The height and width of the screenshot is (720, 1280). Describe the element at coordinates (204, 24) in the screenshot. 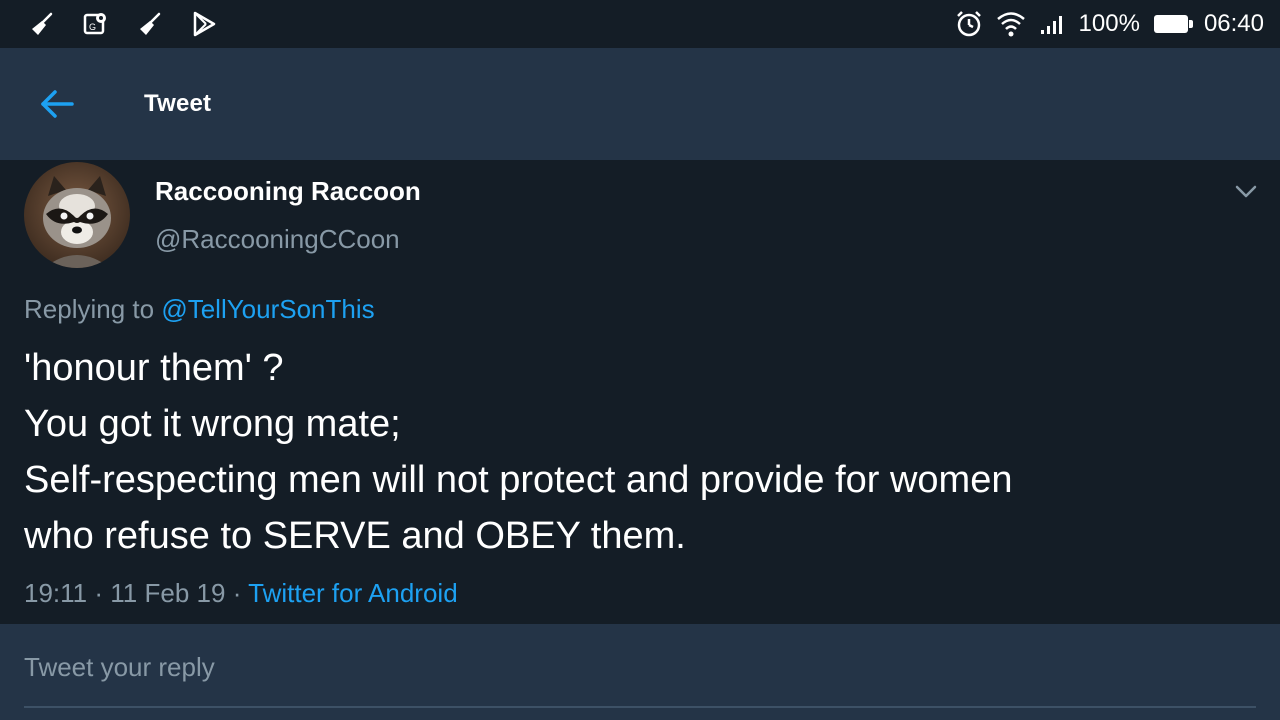

I see `play-store-icon` at that location.